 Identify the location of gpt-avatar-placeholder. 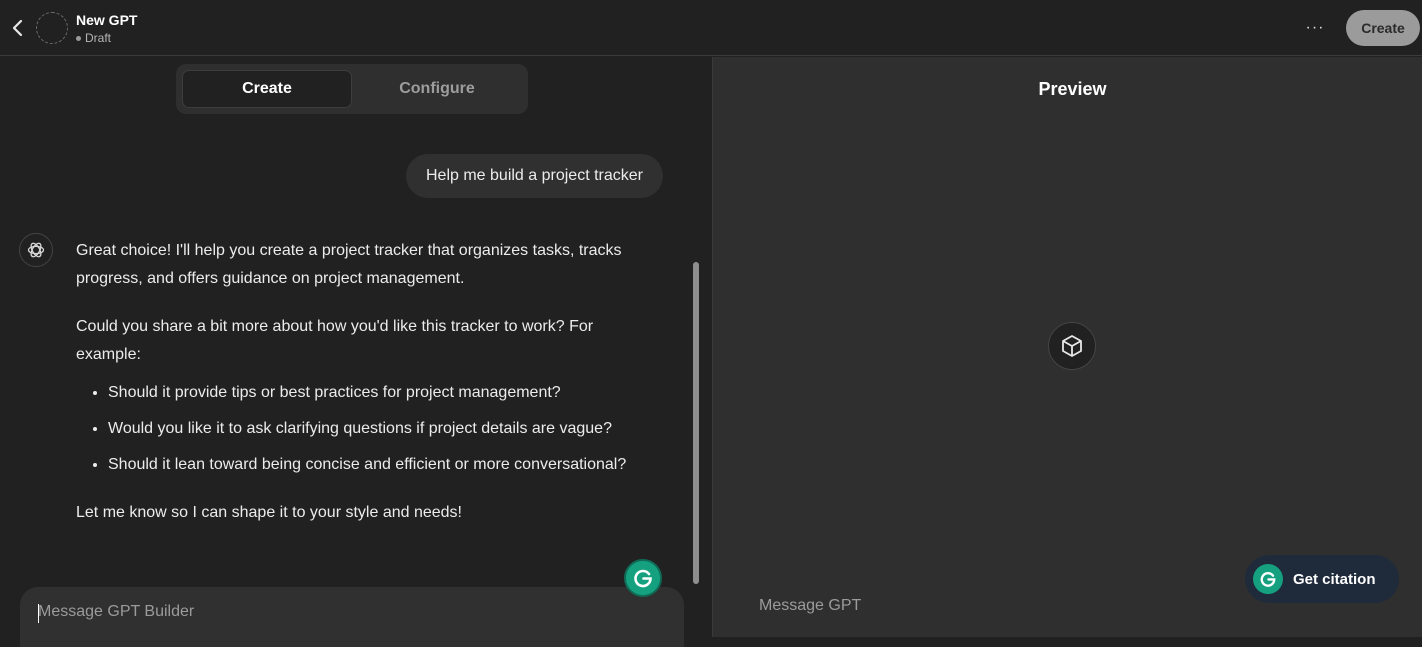
(52, 28).